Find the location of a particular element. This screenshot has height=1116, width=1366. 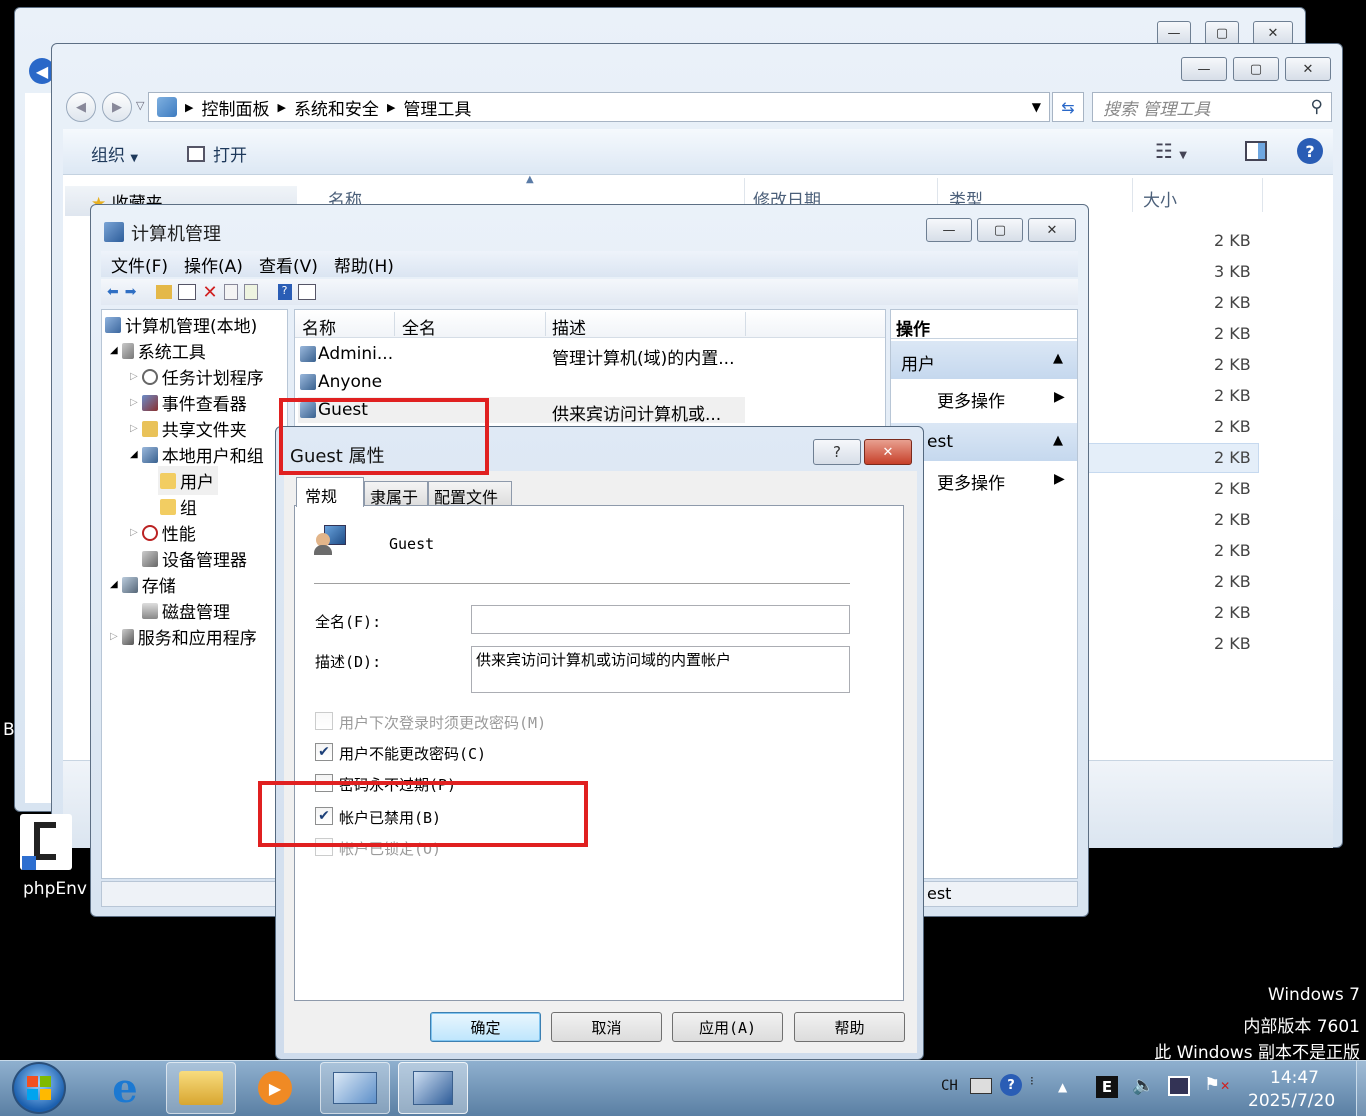

history-dropdown-icon: ▽ is located at coordinates (140, 105).